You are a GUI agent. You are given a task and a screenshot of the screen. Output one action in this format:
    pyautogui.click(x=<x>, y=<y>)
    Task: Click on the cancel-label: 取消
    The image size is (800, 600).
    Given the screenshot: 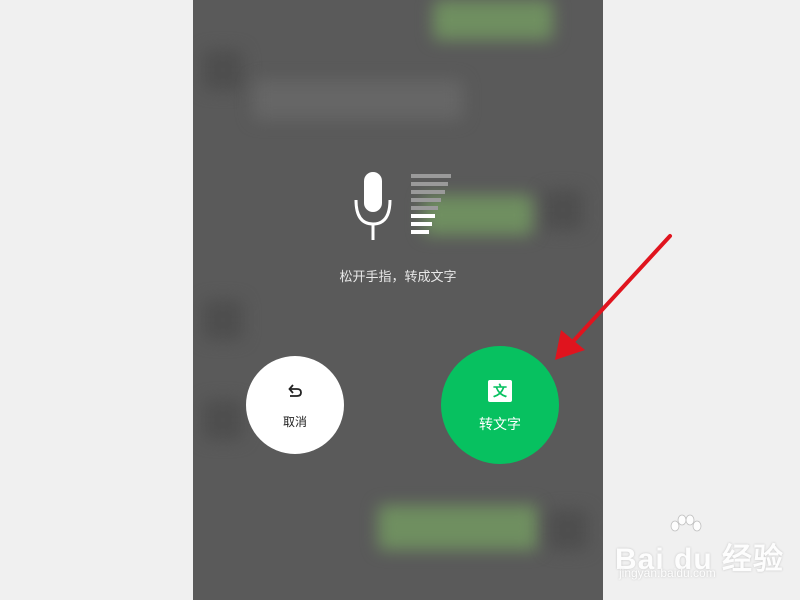 What is the action you would take?
    pyautogui.click(x=294, y=422)
    